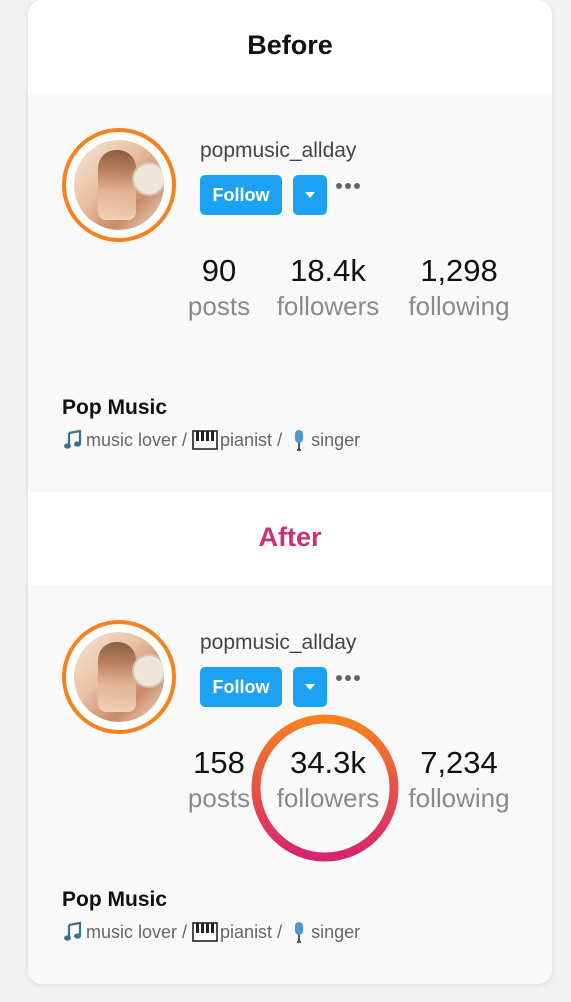 This screenshot has width=571, height=1002. Describe the element at coordinates (290, 45) in the screenshot. I see `section-title-before: Before` at that location.